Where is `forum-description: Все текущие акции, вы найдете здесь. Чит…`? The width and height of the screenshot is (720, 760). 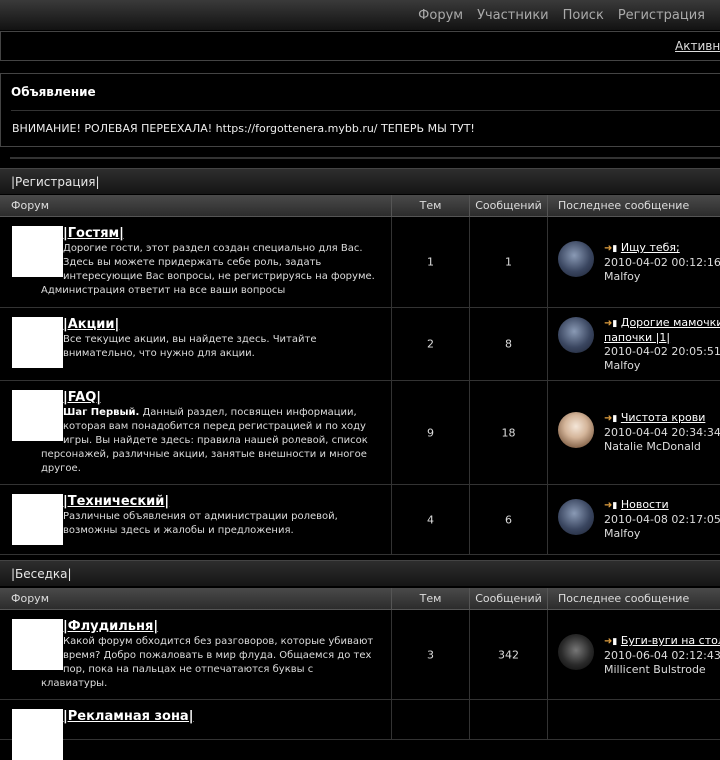 forum-description: Все текущие акции, вы найдете здесь. Чит… is located at coordinates (190, 346).